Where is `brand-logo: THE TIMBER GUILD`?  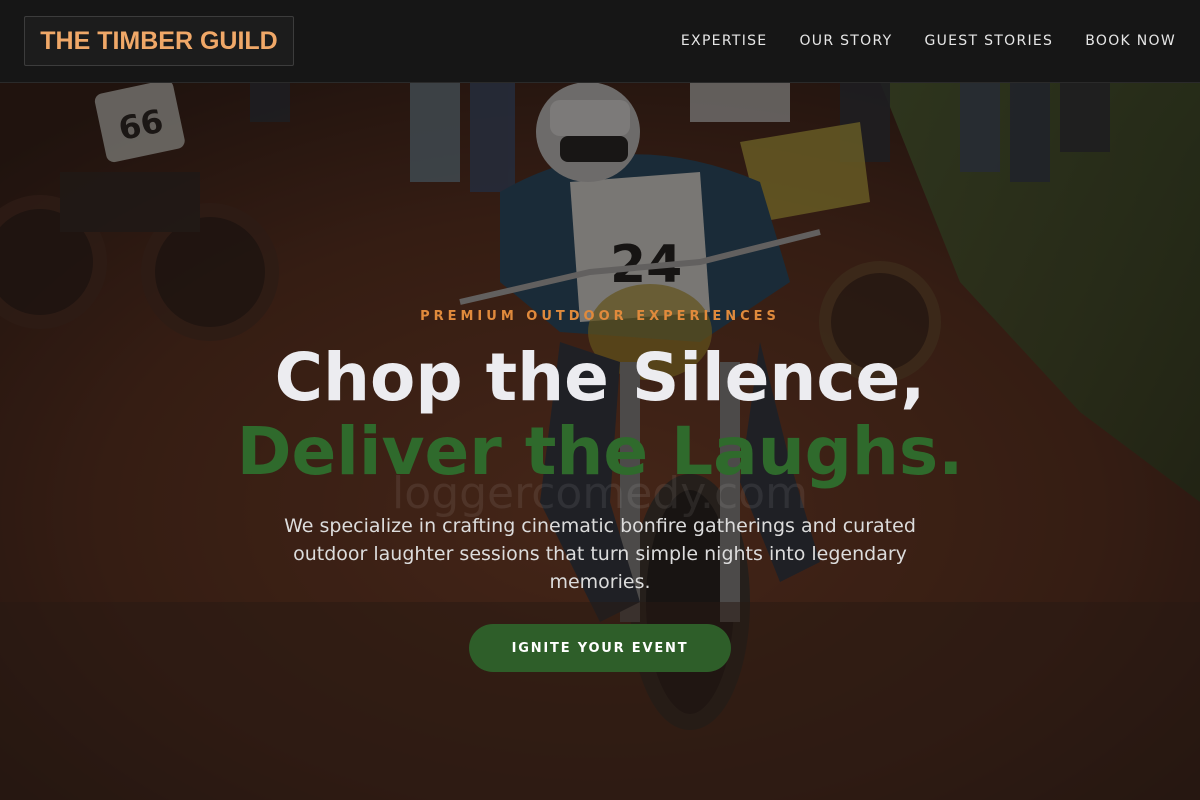
brand-logo: THE TIMBER GUILD is located at coordinates (159, 41).